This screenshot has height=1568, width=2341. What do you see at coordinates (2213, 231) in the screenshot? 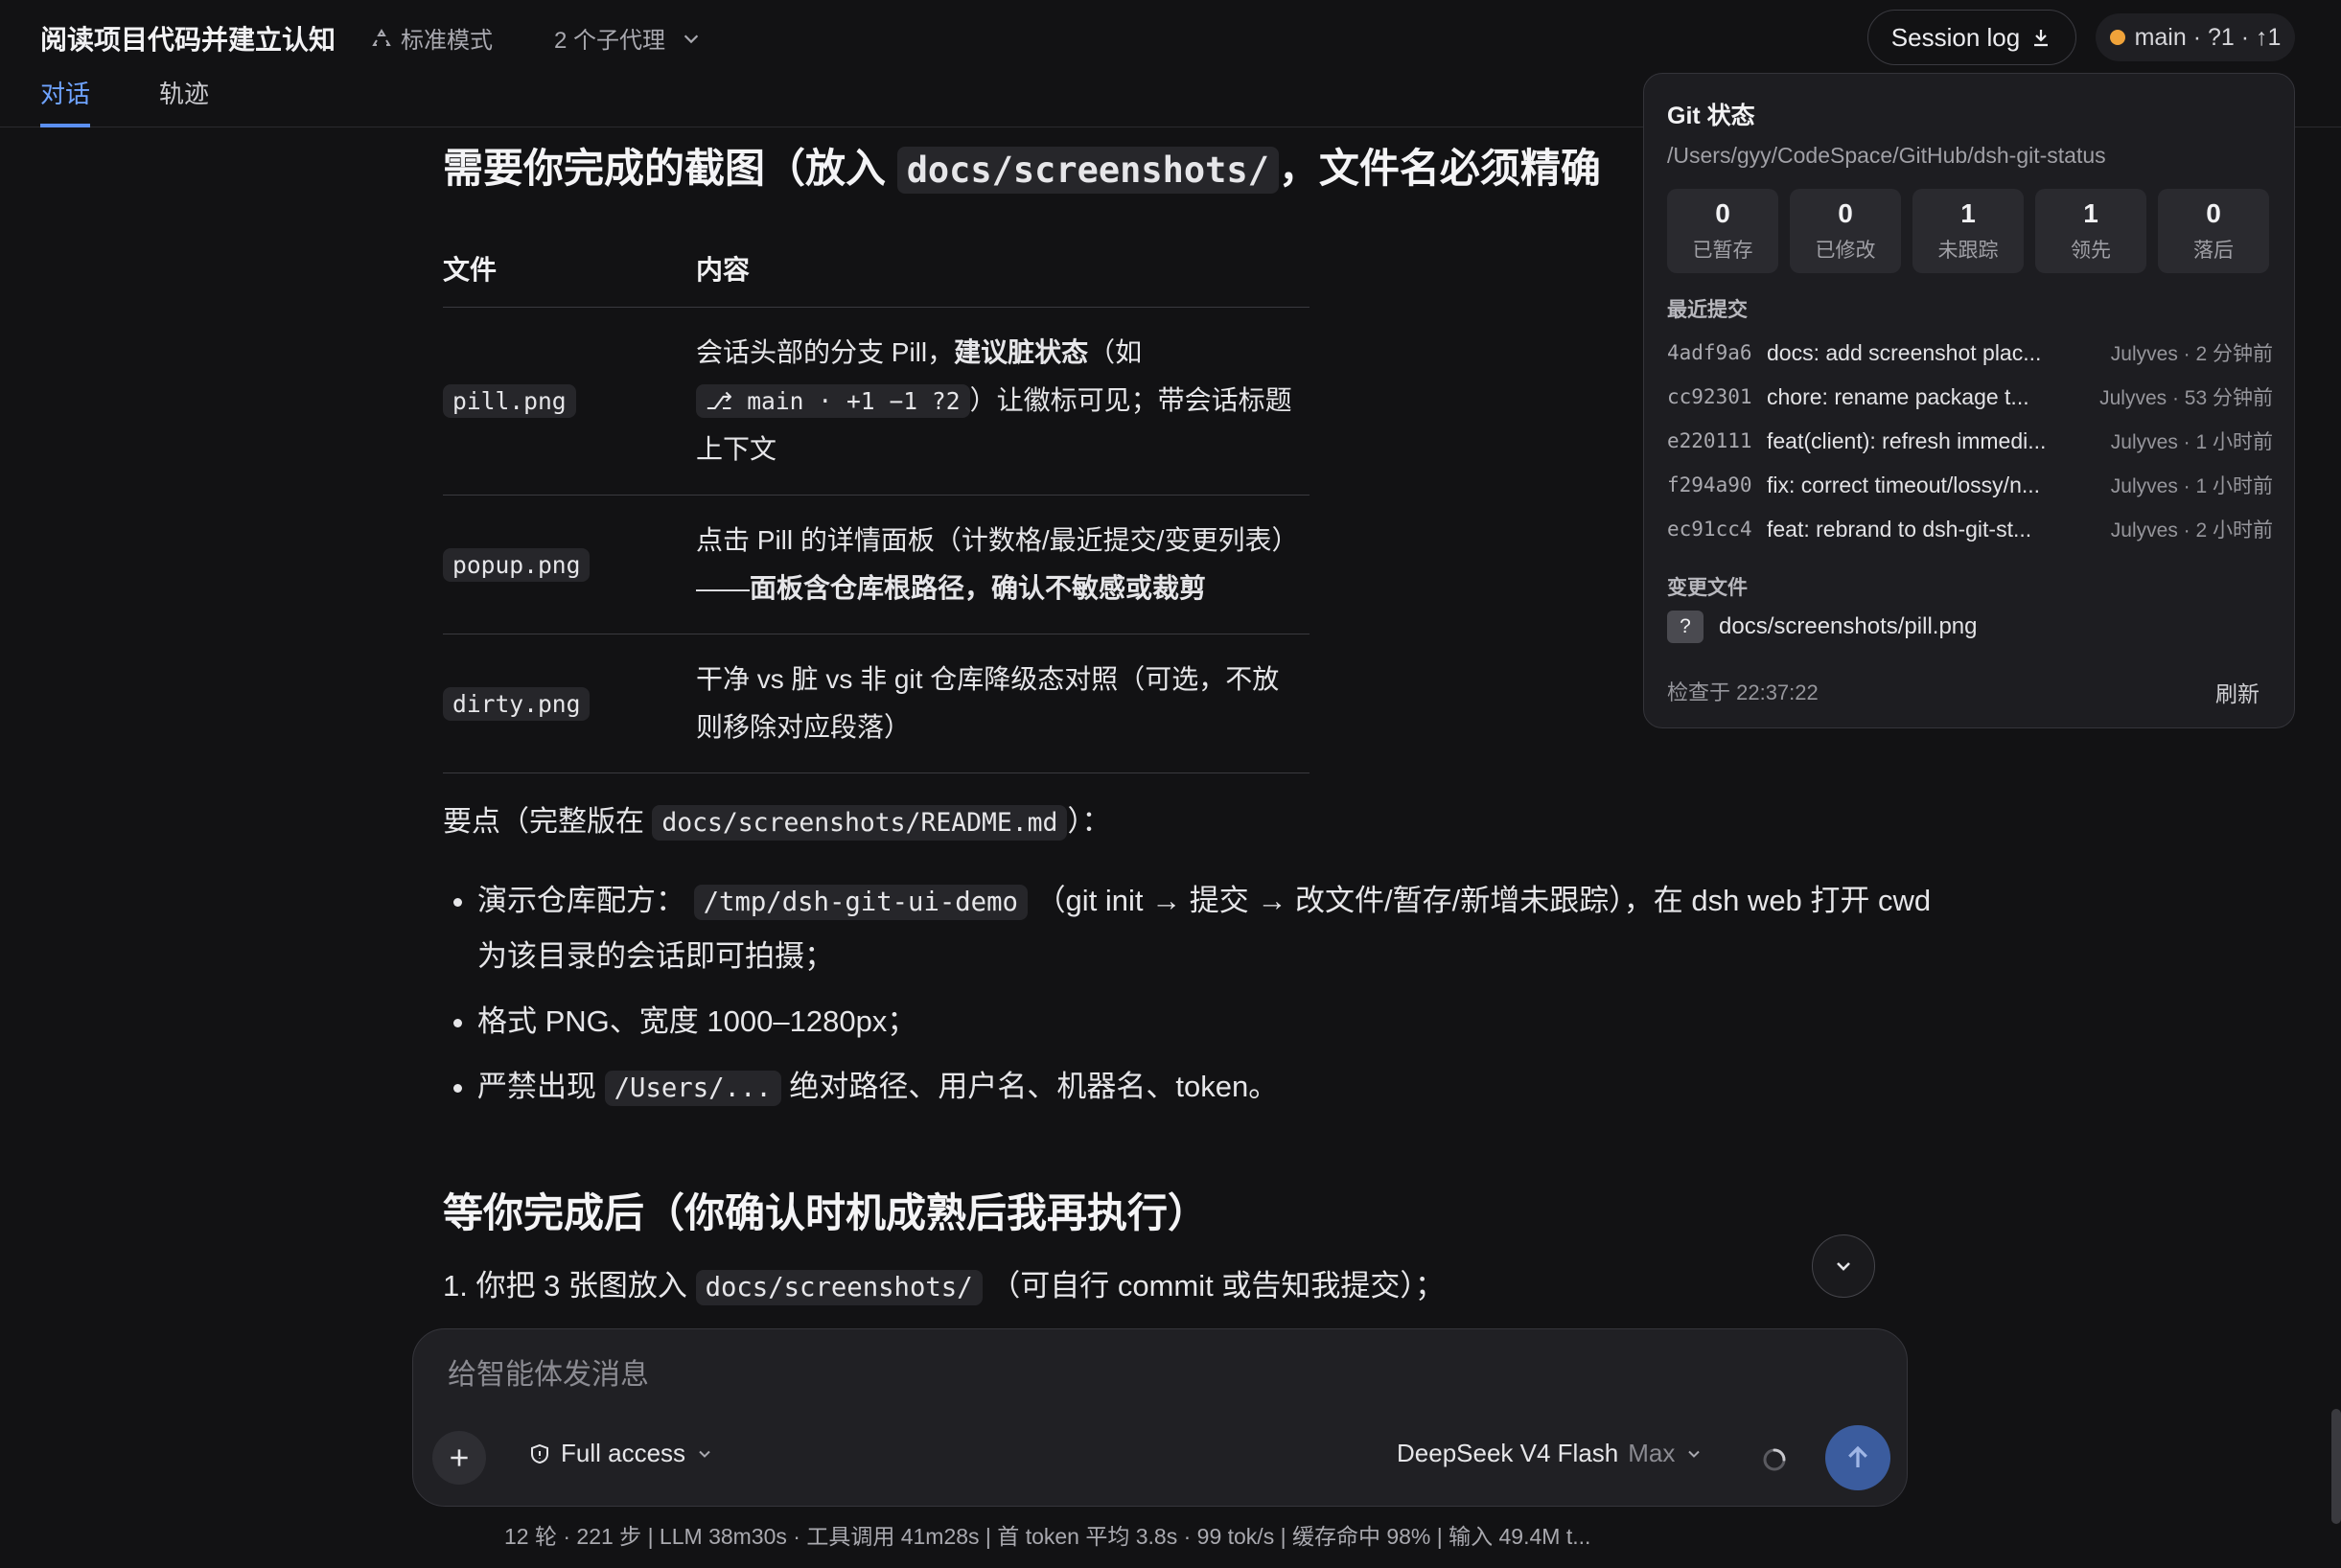
I see `stat-behind: 0 落后` at bounding box center [2213, 231].